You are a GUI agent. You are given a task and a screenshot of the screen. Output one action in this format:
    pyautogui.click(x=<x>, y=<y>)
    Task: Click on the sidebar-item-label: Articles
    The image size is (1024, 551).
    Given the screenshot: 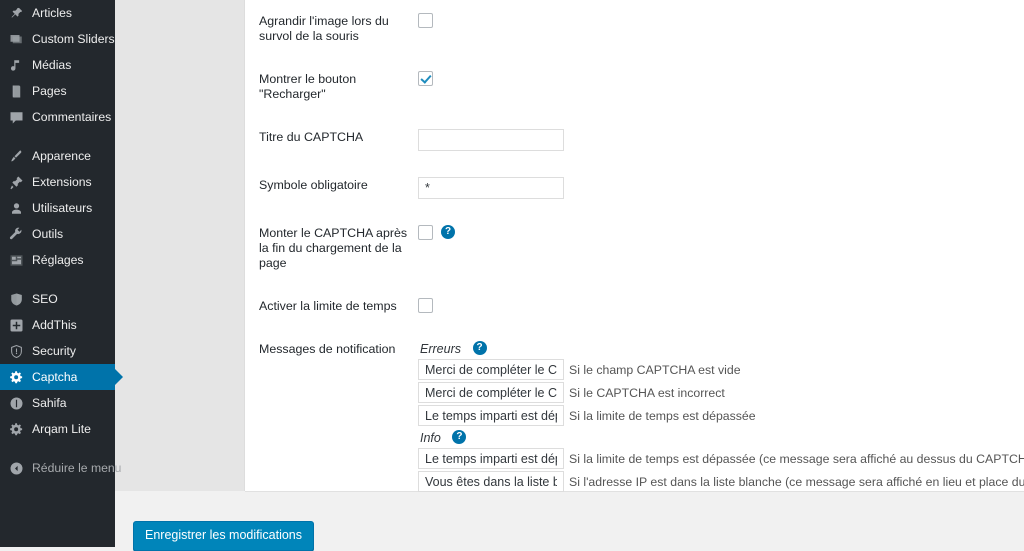 What is the action you would take?
    pyautogui.click(x=52, y=13)
    